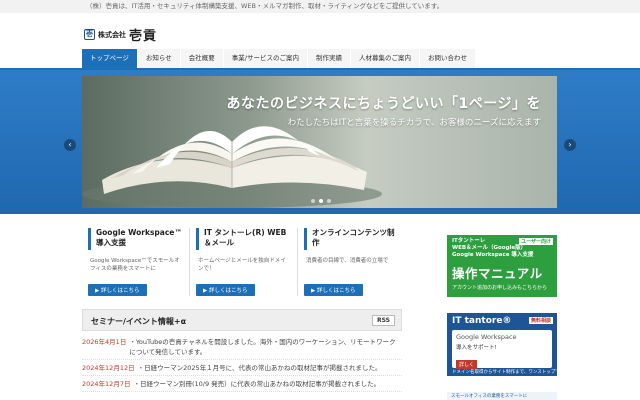 The image size is (640, 400). What do you see at coordinates (347, 261) in the screenshot?
I see `card-description: 消費者の目線で、消費者の立場で` at bounding box center [347, 261].